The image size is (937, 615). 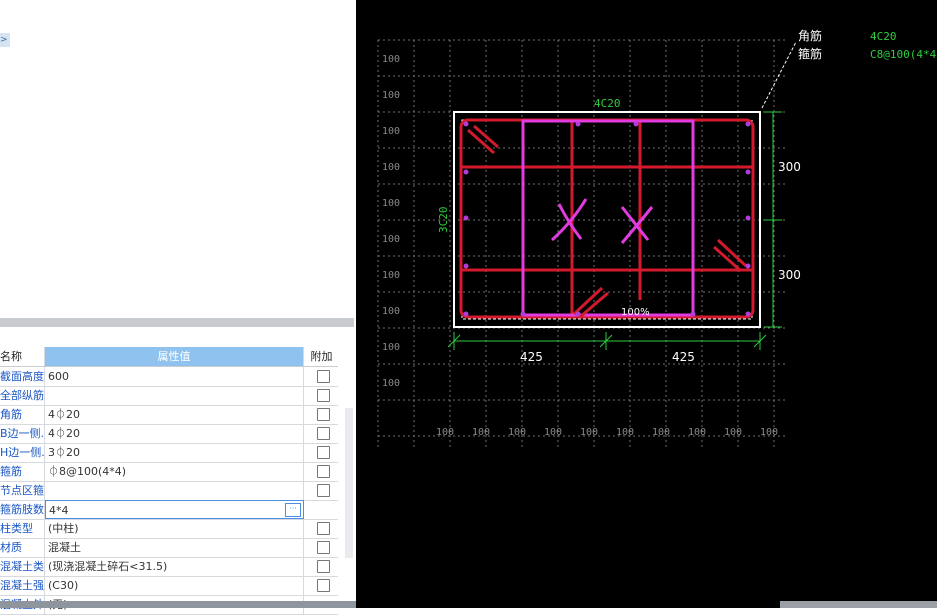 What do you see at coordinates (64, 452) in the screenshot?
I see `property-value-text: 3⏀20` at bounding box center [64, 452].